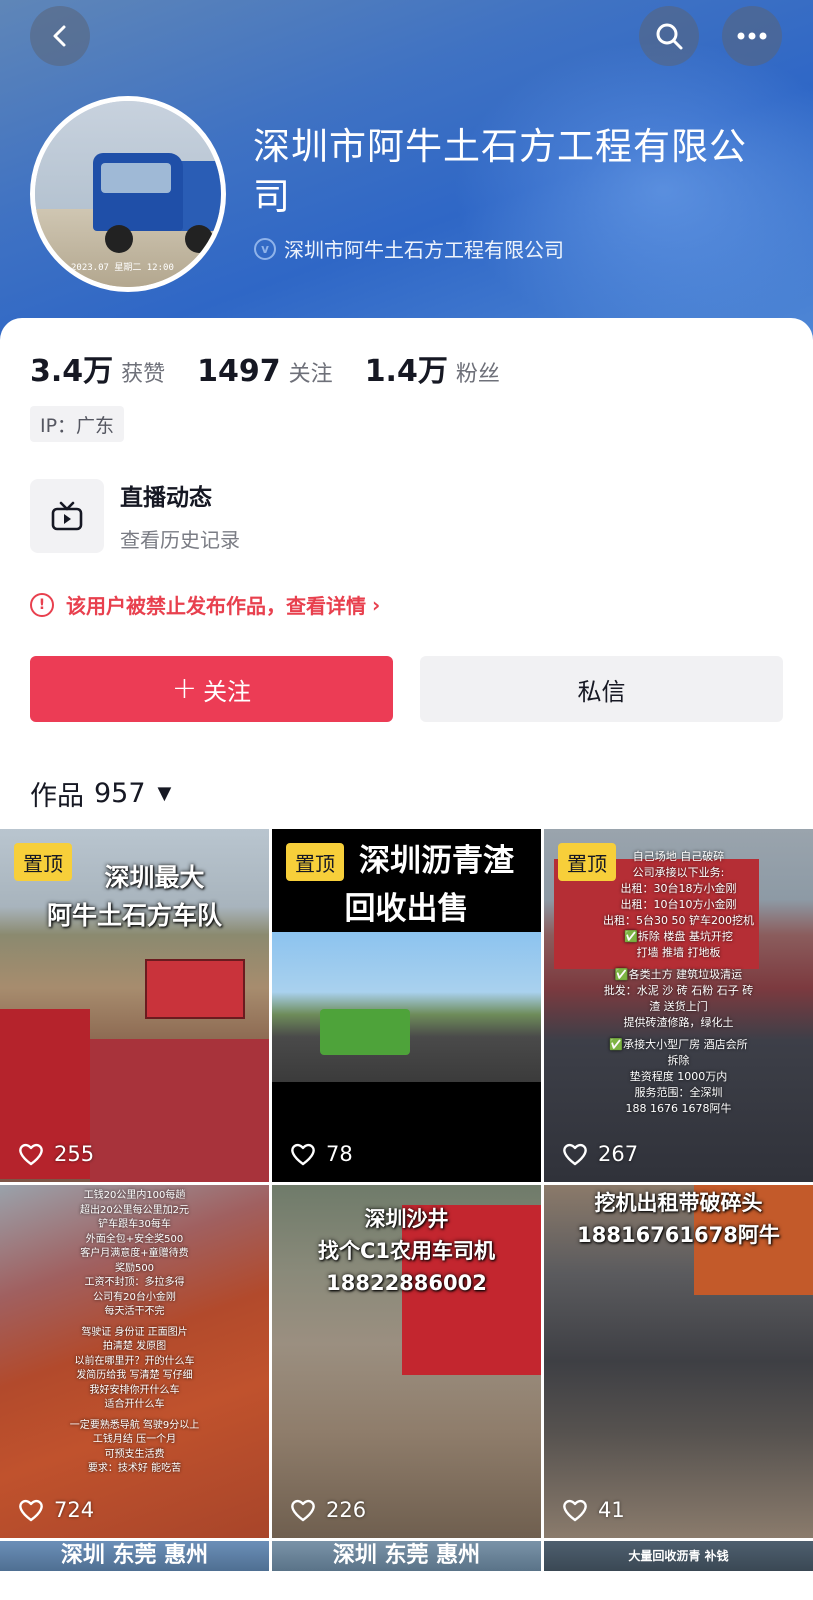 The image size is (813, 1600). I want to click on video-tile: 置顶 深圳沥青渣 回收出售 78, so click(406, 1005).